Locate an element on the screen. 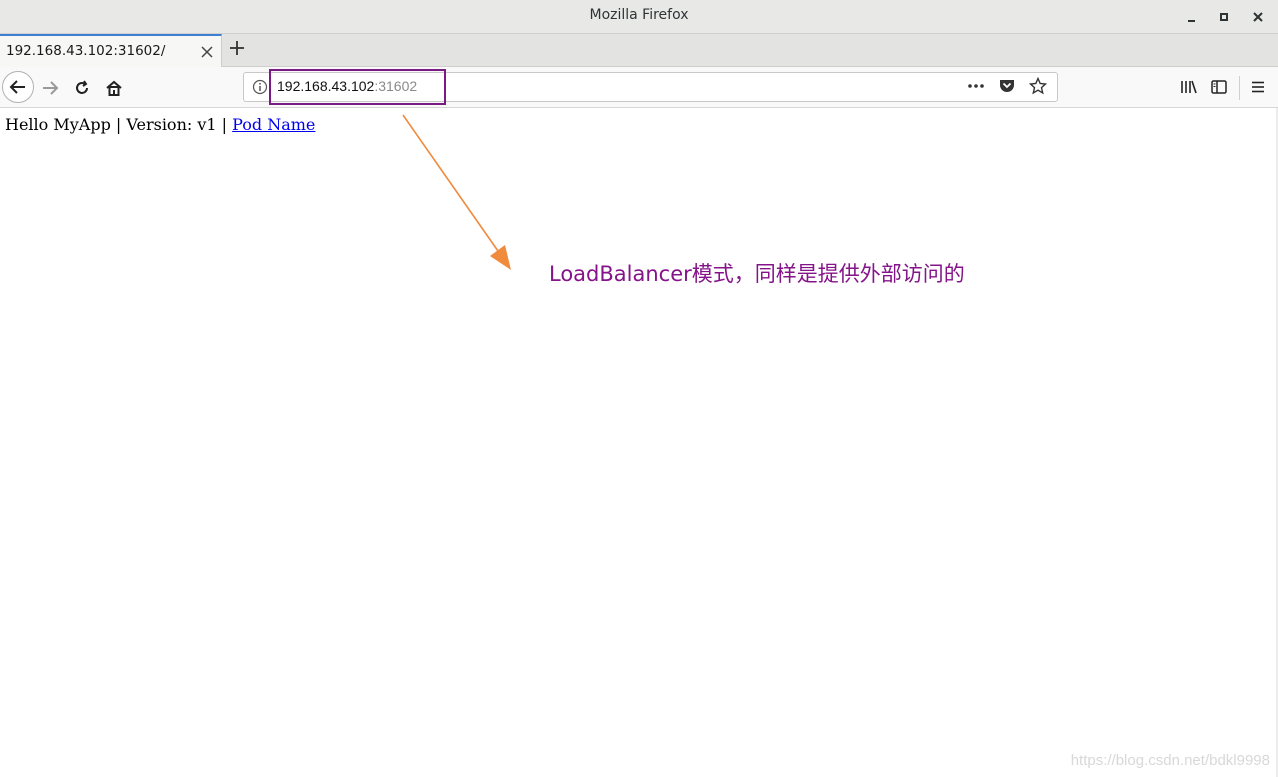  sidebar-button is located at coordinates (1219, 87).